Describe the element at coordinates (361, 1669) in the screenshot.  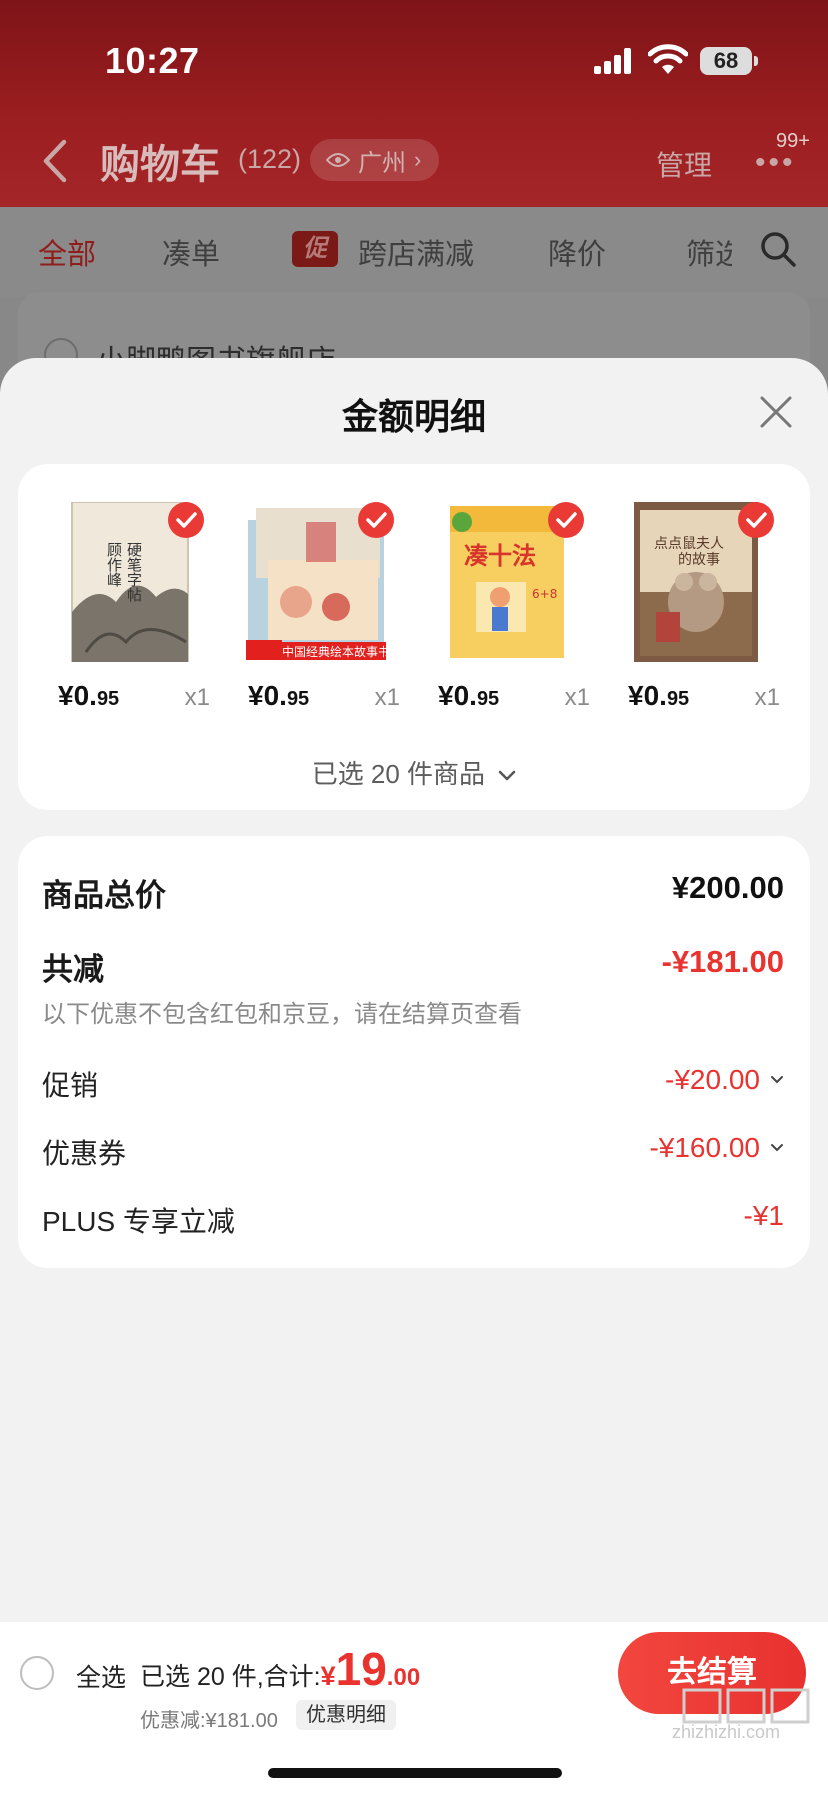
I see `total-amount-int: 19` at that location.